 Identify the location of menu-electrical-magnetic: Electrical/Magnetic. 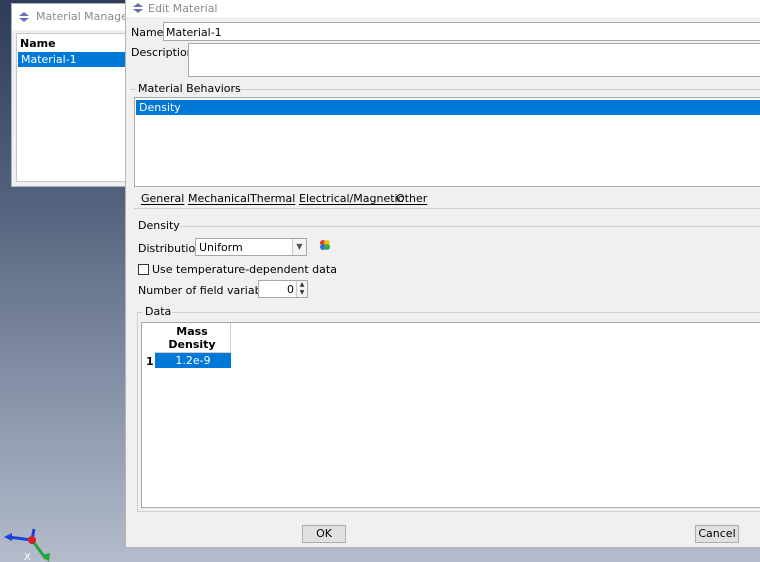
(351, 198).